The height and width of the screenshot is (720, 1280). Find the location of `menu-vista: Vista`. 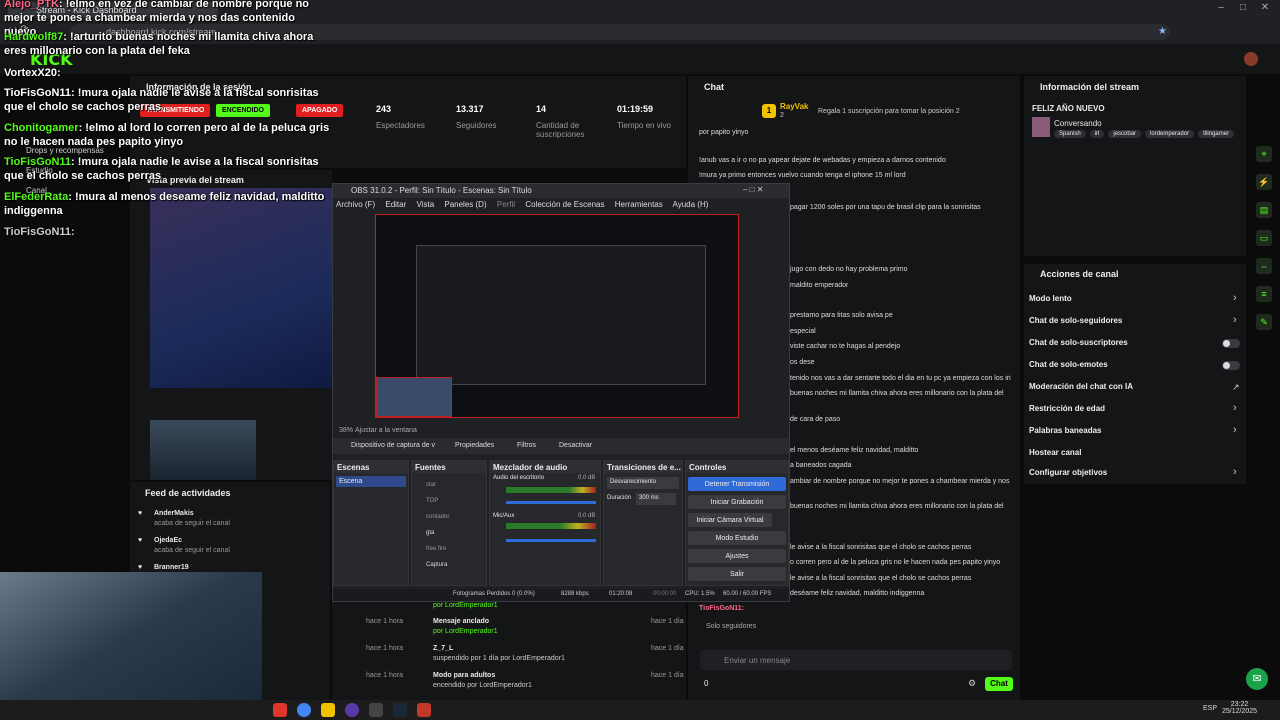

menu-vista: Vista is located at coordinates (426, 204).